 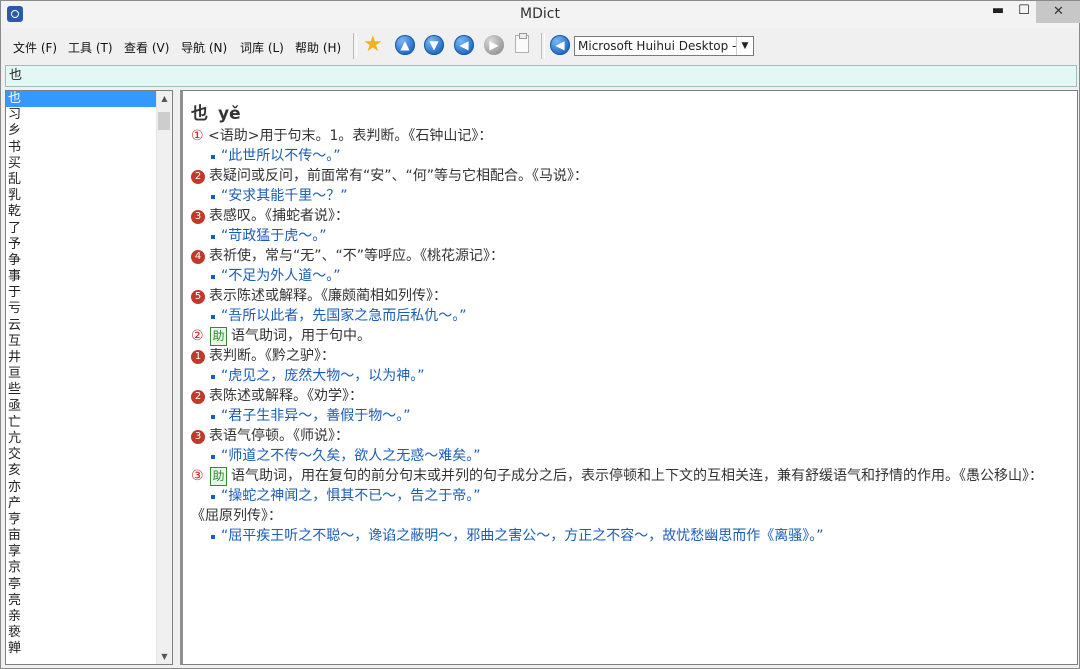 What do you see at coordinates (82, 633) in the screenshot?
I see `word-list-item: 亵` at bounding box center [82, 633].